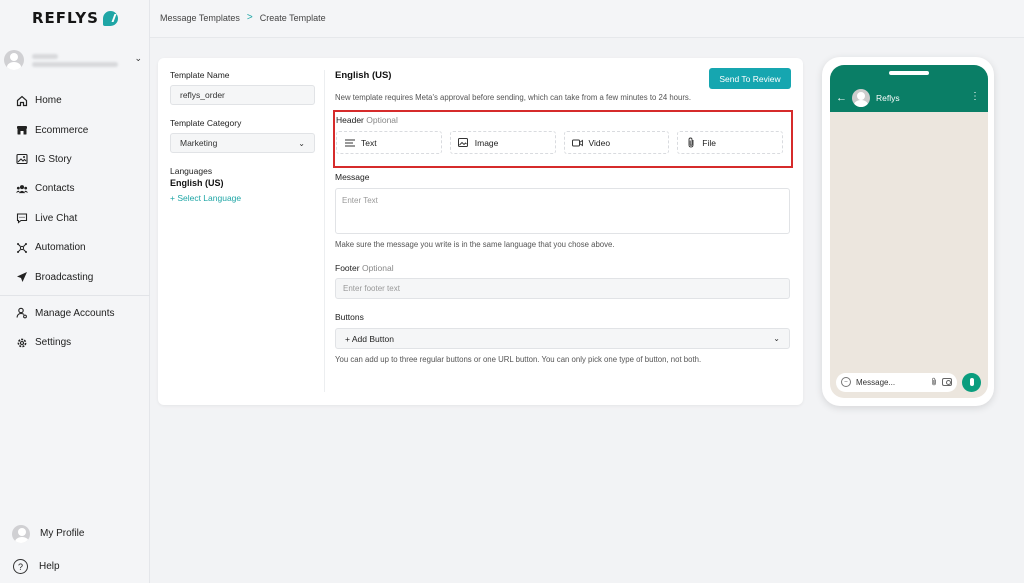 The width and height of the screenshot is (1024, 583). I want to click on sidebar-item-broadcasting: Broadcasting, so click(75, 276).